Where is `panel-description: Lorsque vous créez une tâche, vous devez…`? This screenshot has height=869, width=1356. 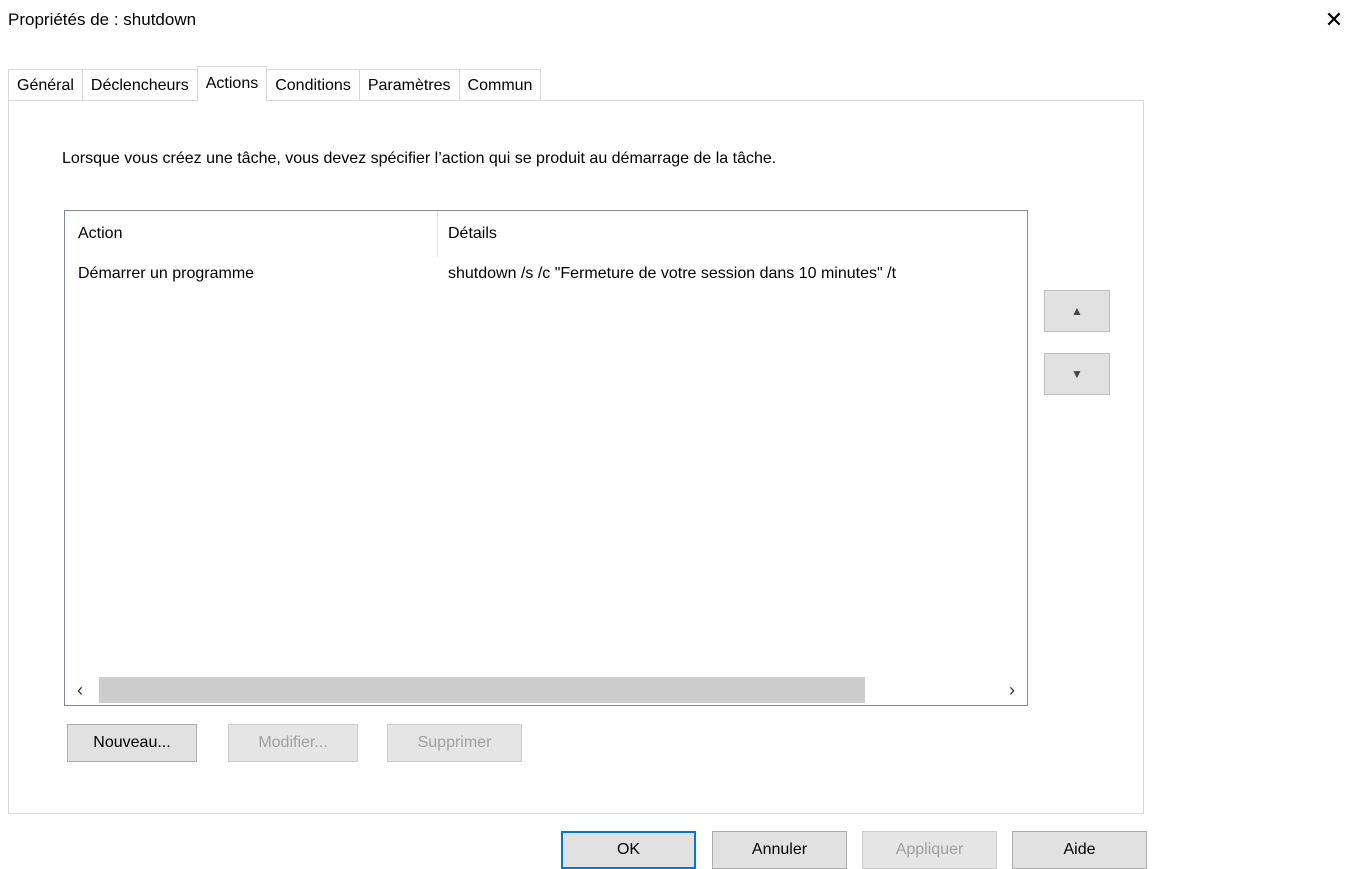 panel-description: Lorsque vous créez une tâche, vous devez… is located at coordinates (419, 158).